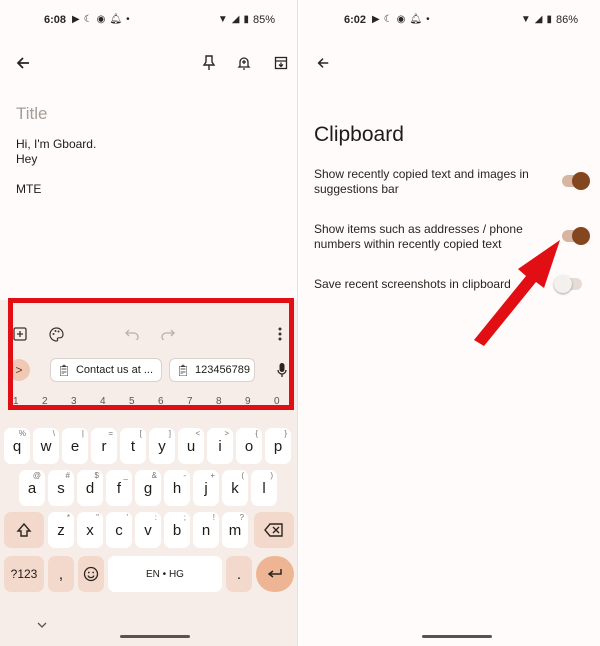 This screenshot has width=600, height=646. I want to click on comma-key: ,, so click(61, 574).